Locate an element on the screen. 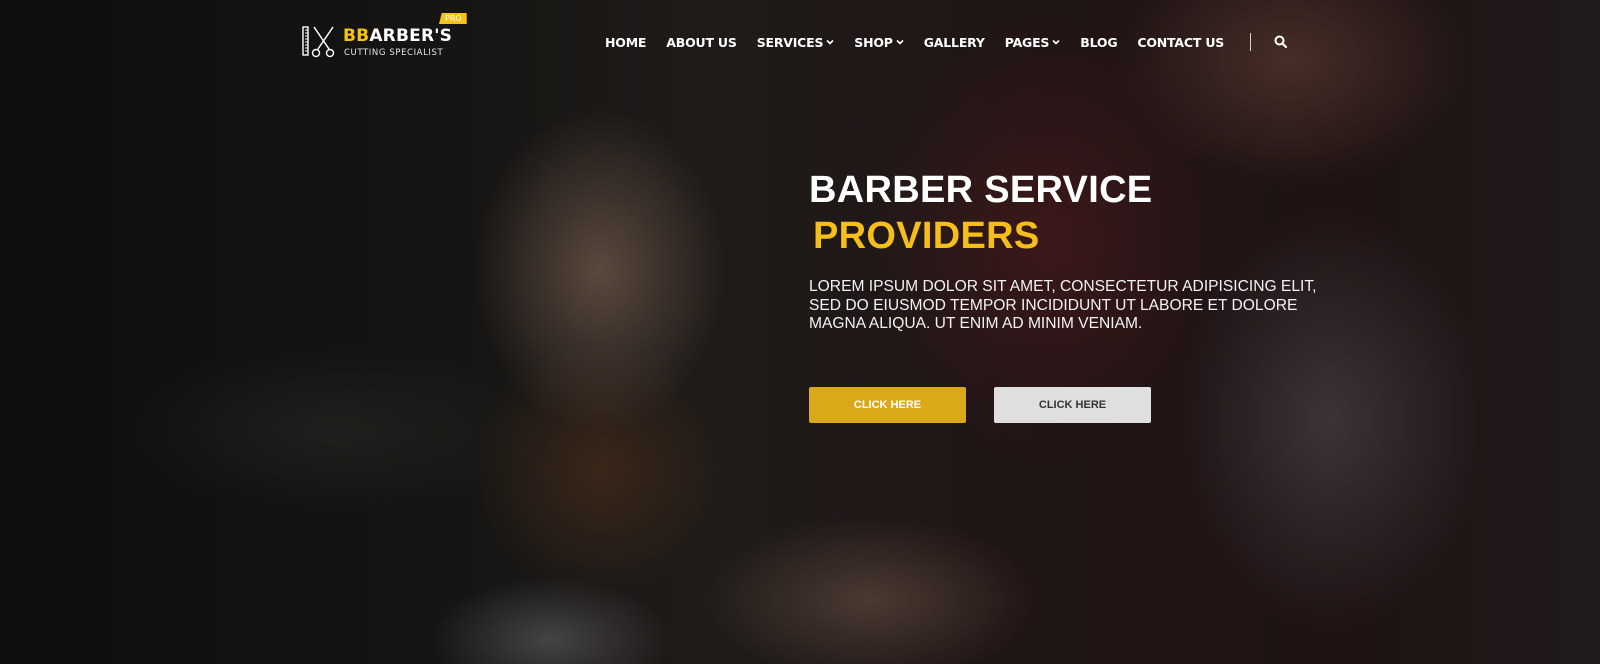 The image size is (1600, 664). nav-item-shop: SHOP is located at coordinates (879, 42).